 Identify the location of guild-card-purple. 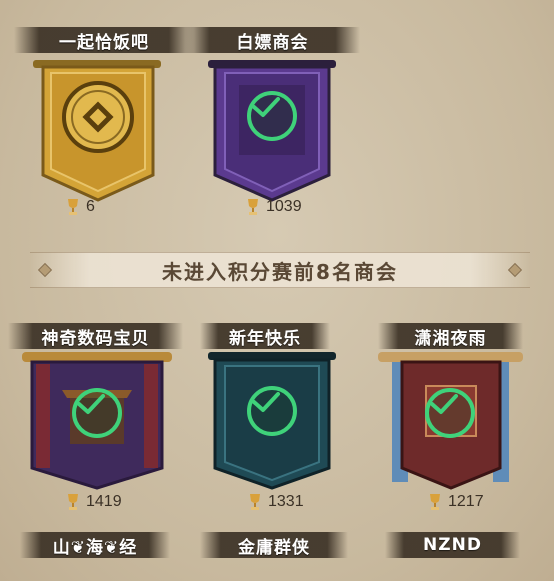
(278, 130).